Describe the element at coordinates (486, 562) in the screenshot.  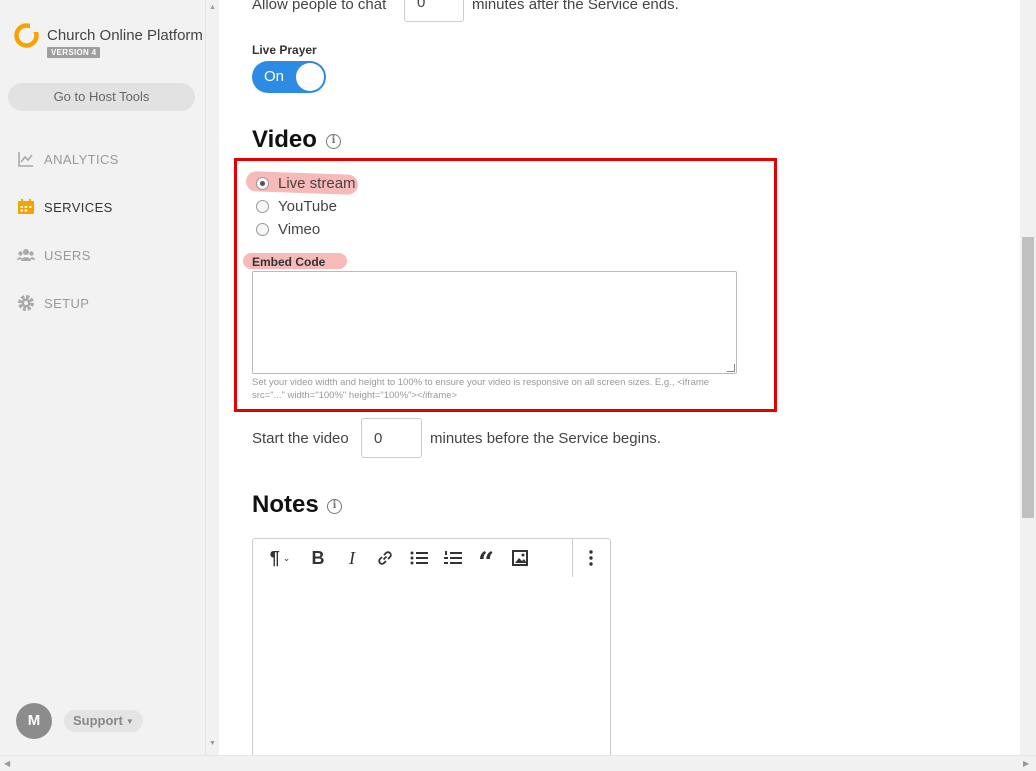
I see `blockquote-icon: “` at that location.